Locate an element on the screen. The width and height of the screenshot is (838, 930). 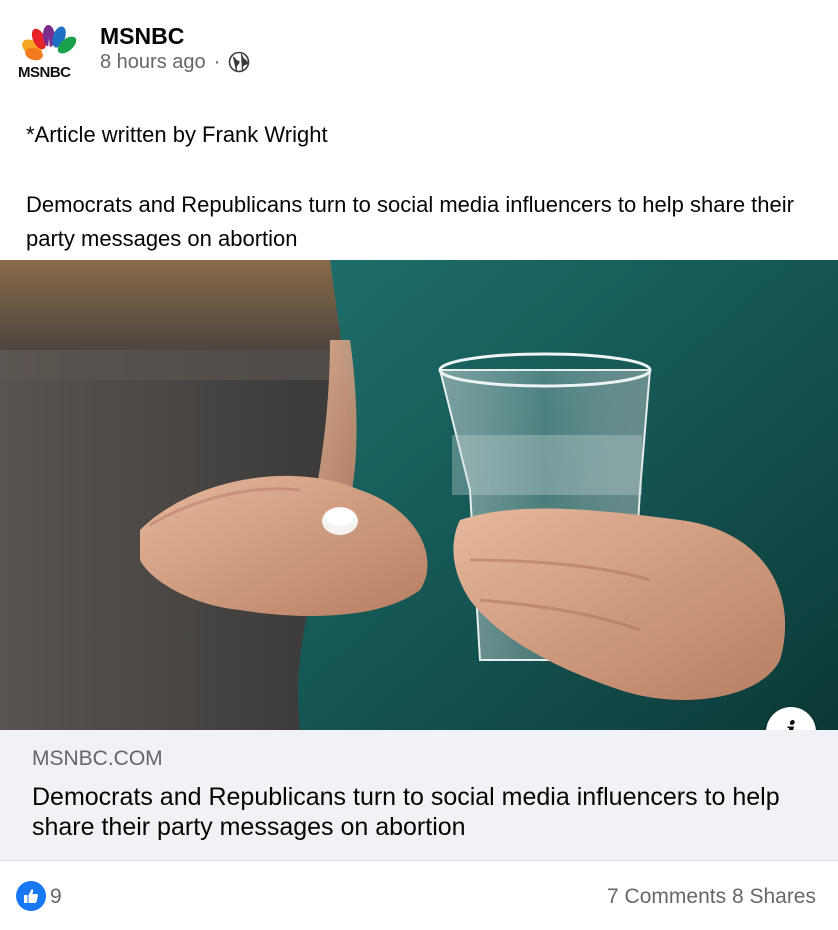
comments-count: 7 Comments is located at coordinates (666, 896).